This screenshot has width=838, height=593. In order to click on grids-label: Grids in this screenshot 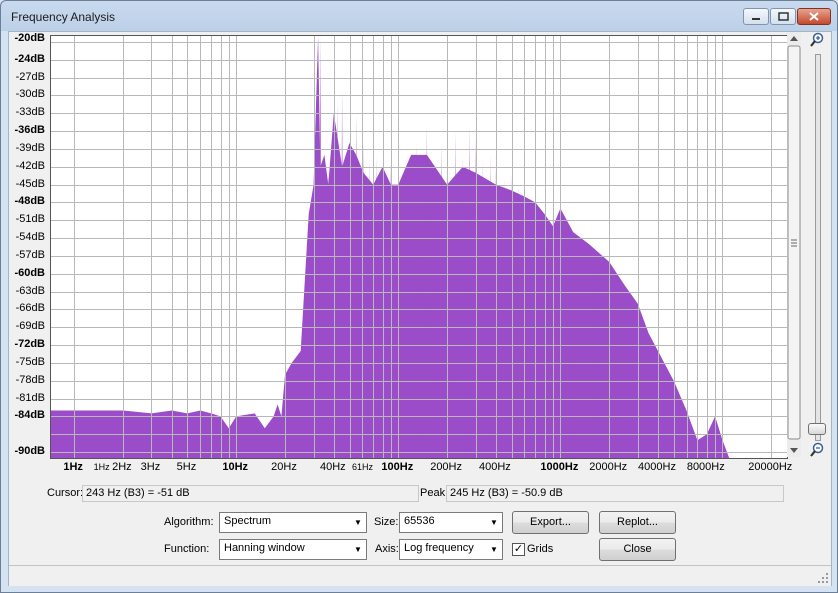, I will do `click(540, 549)`.